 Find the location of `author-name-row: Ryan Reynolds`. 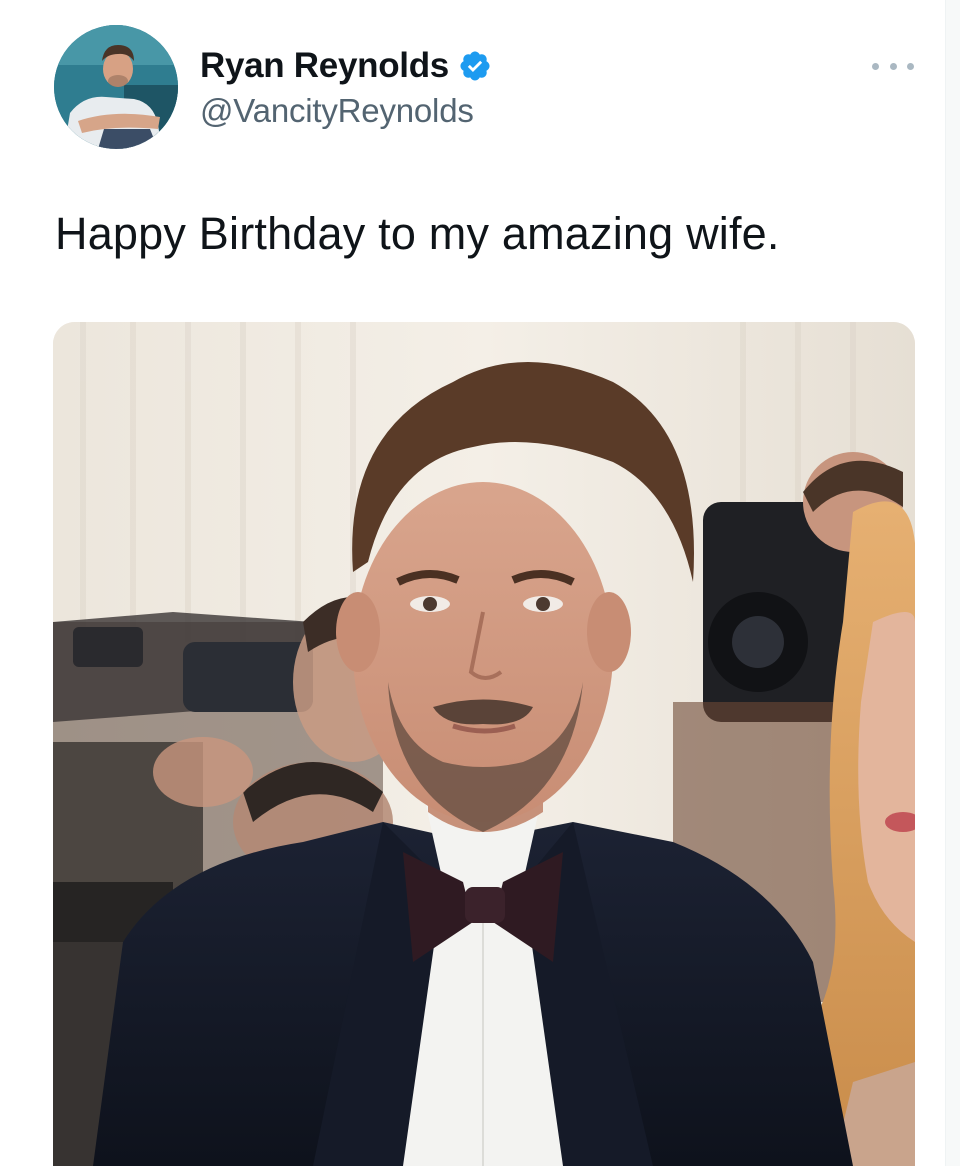

author-name-row: Ryan Reynolds is located at coordinates (346, 66).